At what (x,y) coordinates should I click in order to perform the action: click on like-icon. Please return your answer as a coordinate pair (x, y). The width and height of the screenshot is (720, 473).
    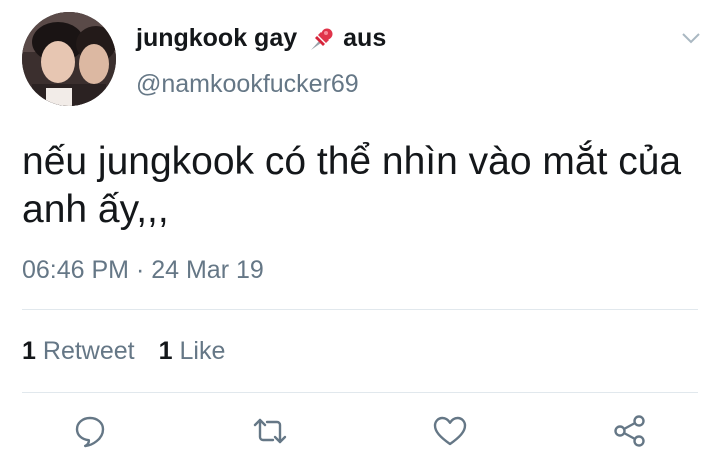
    Looking at the image, I should click on (450, 431).